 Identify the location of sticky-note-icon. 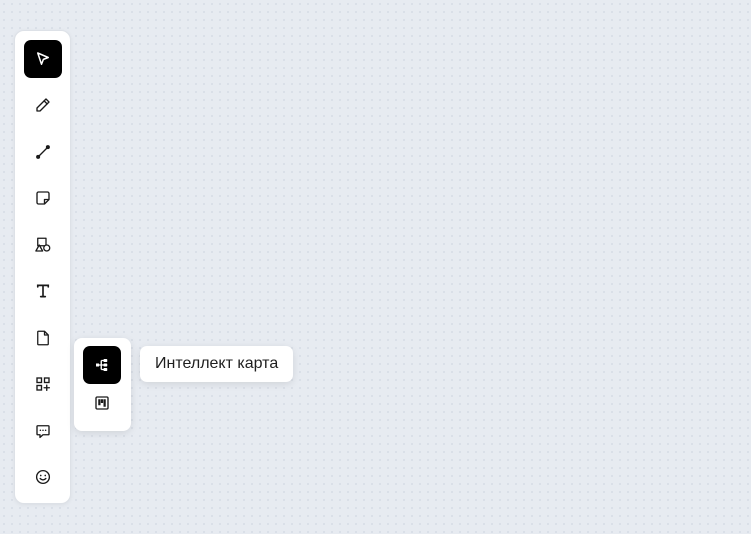
(43, 198).